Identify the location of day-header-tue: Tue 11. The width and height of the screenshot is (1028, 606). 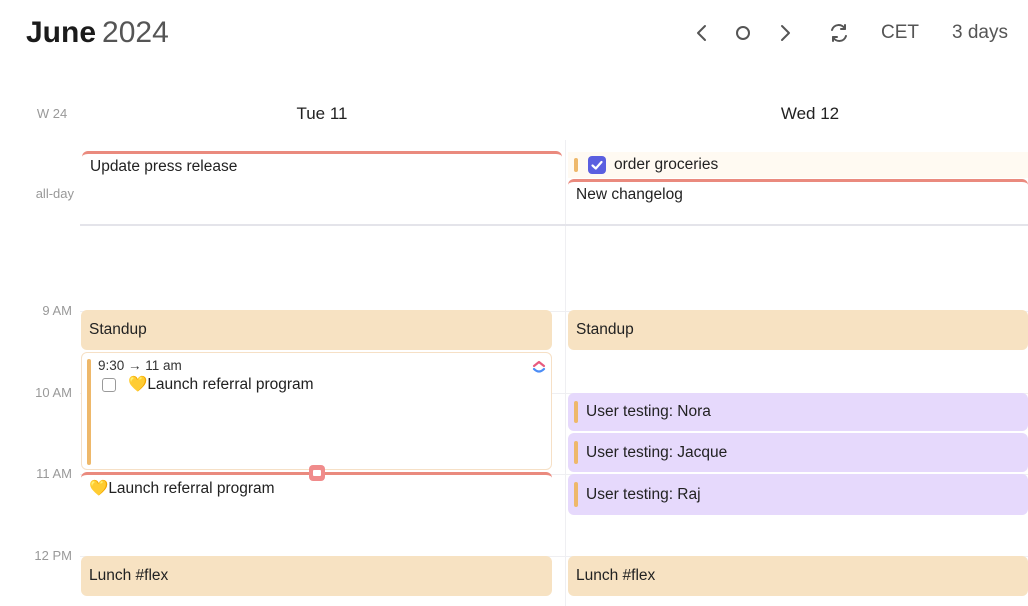
(322, 114).